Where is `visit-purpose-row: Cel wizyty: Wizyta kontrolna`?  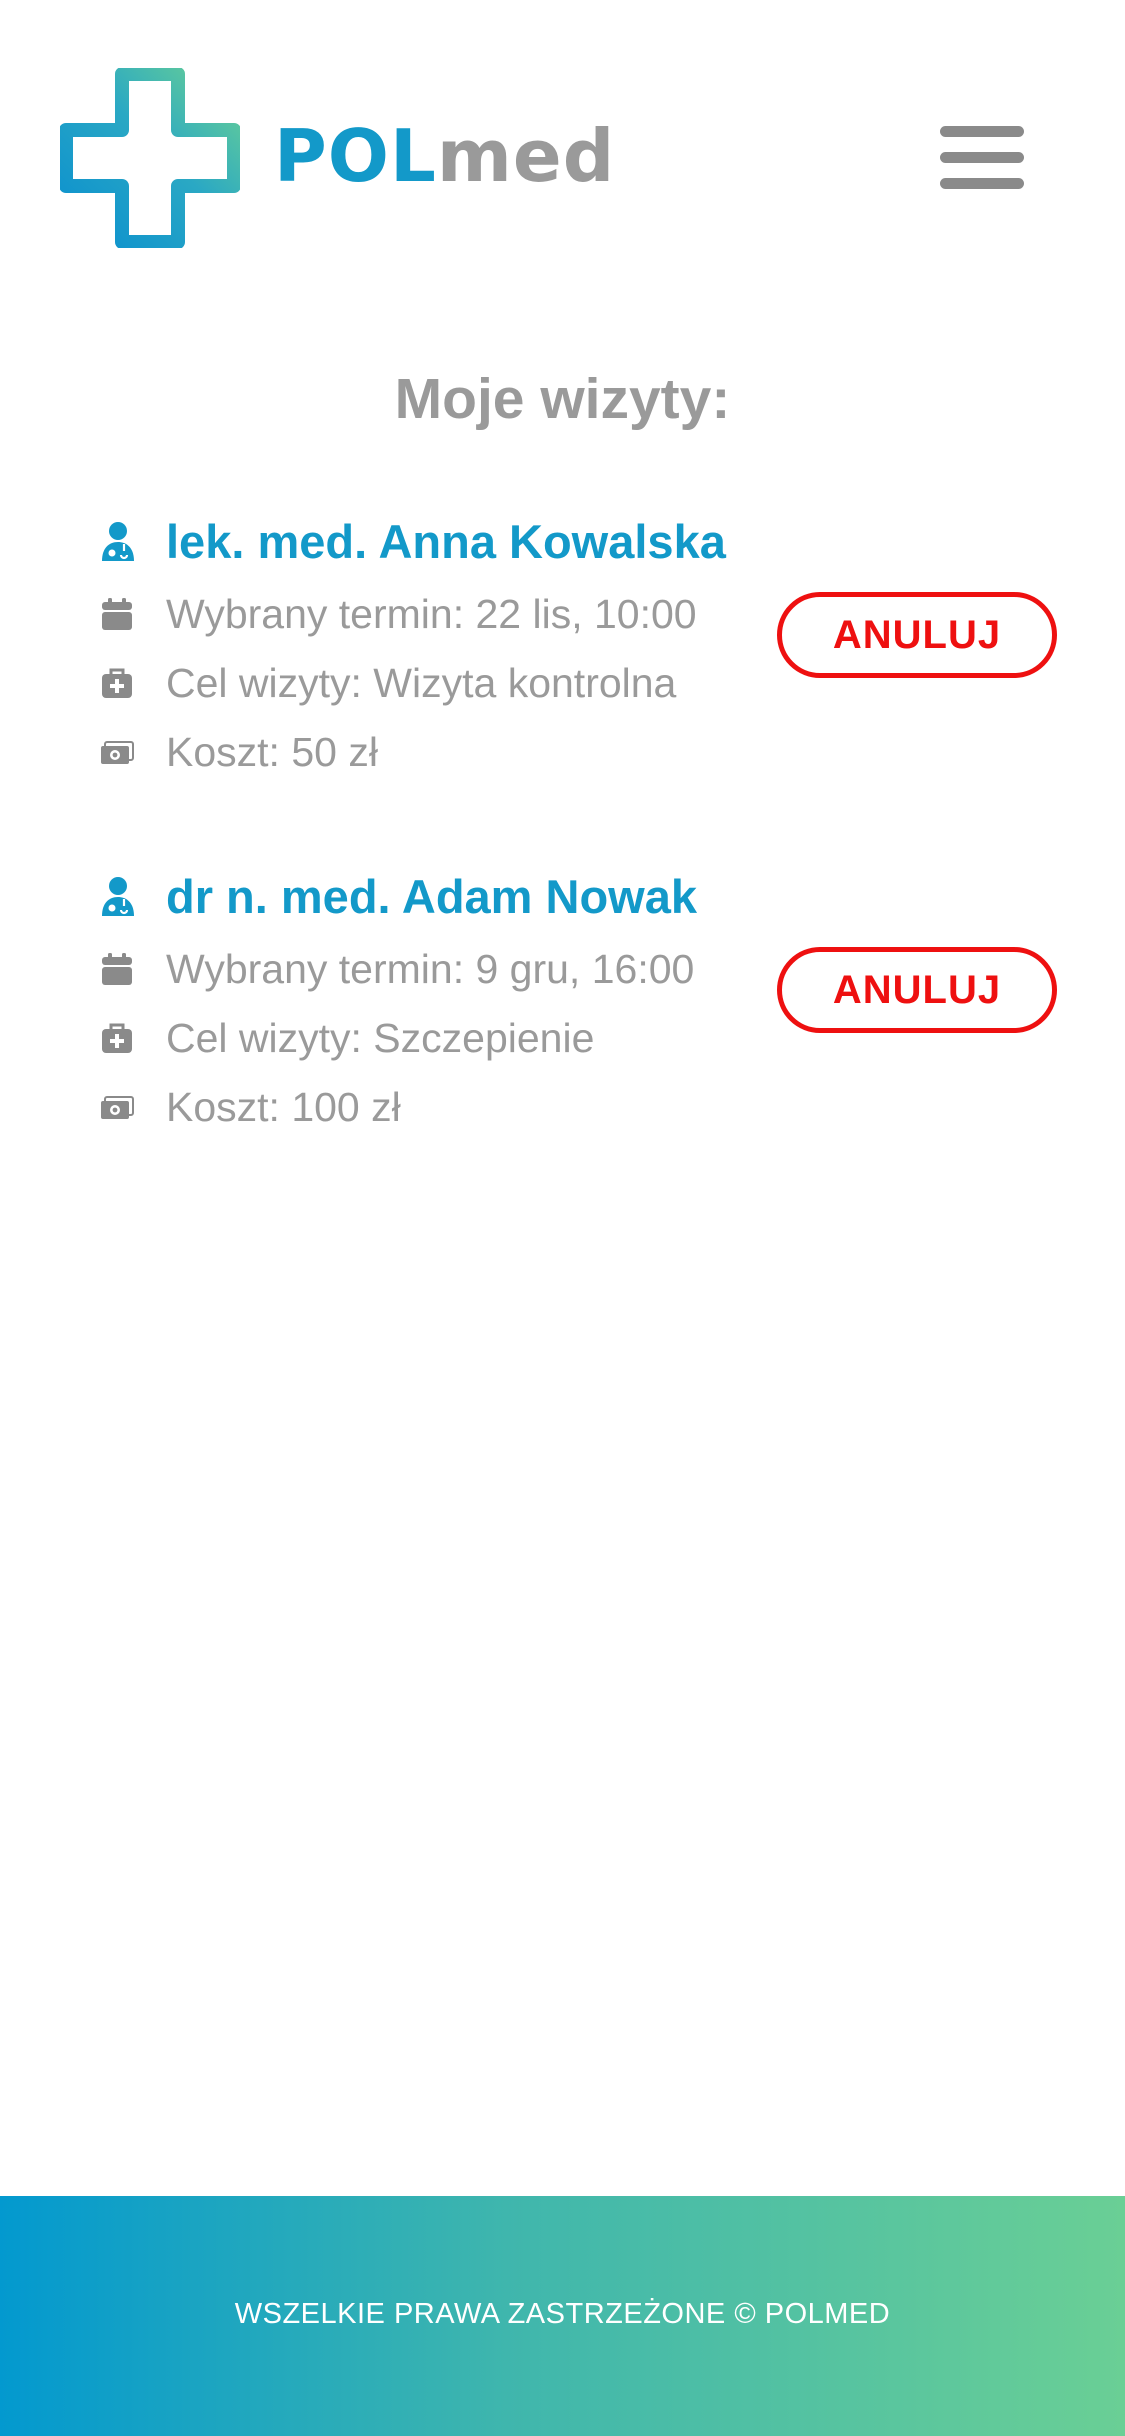
visit-purpose-row: Cel wizyty: Wizyta kontrolna is located at coordinates (388, 683).